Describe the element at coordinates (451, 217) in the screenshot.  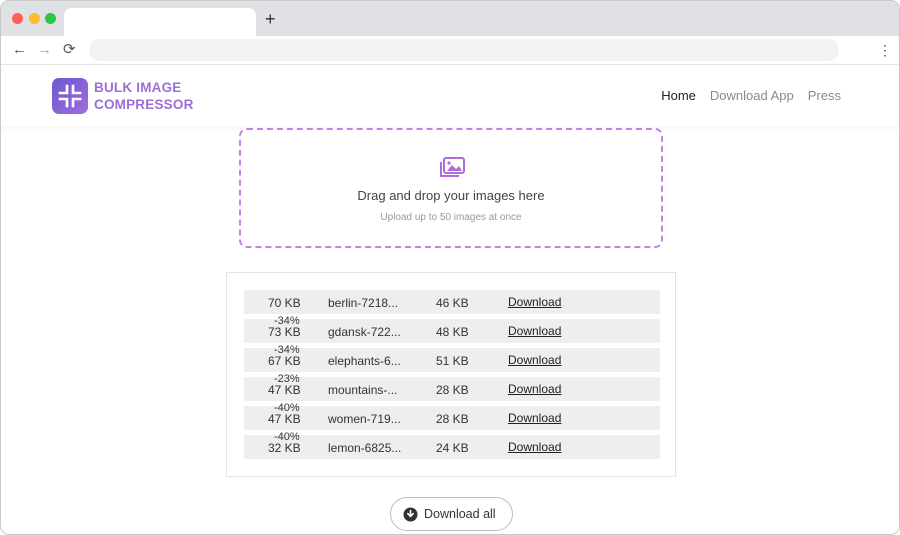
I see `dropzone-subtitle: Upload up to 50 images at once` at that location.